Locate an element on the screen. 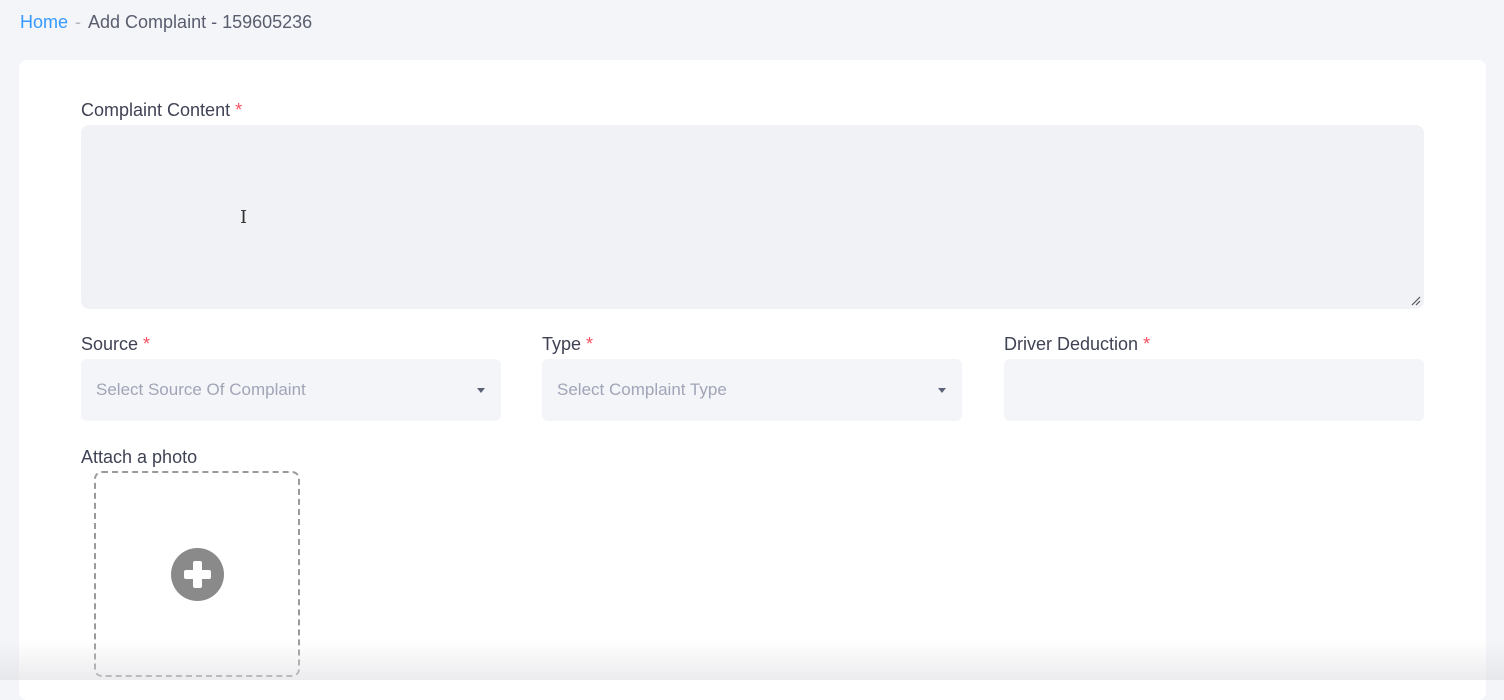 The width and height of the screenshot is (1504, 700). breadcrumb: Home - Add Complaint - 159605236 is located at coordinates (166, 22).